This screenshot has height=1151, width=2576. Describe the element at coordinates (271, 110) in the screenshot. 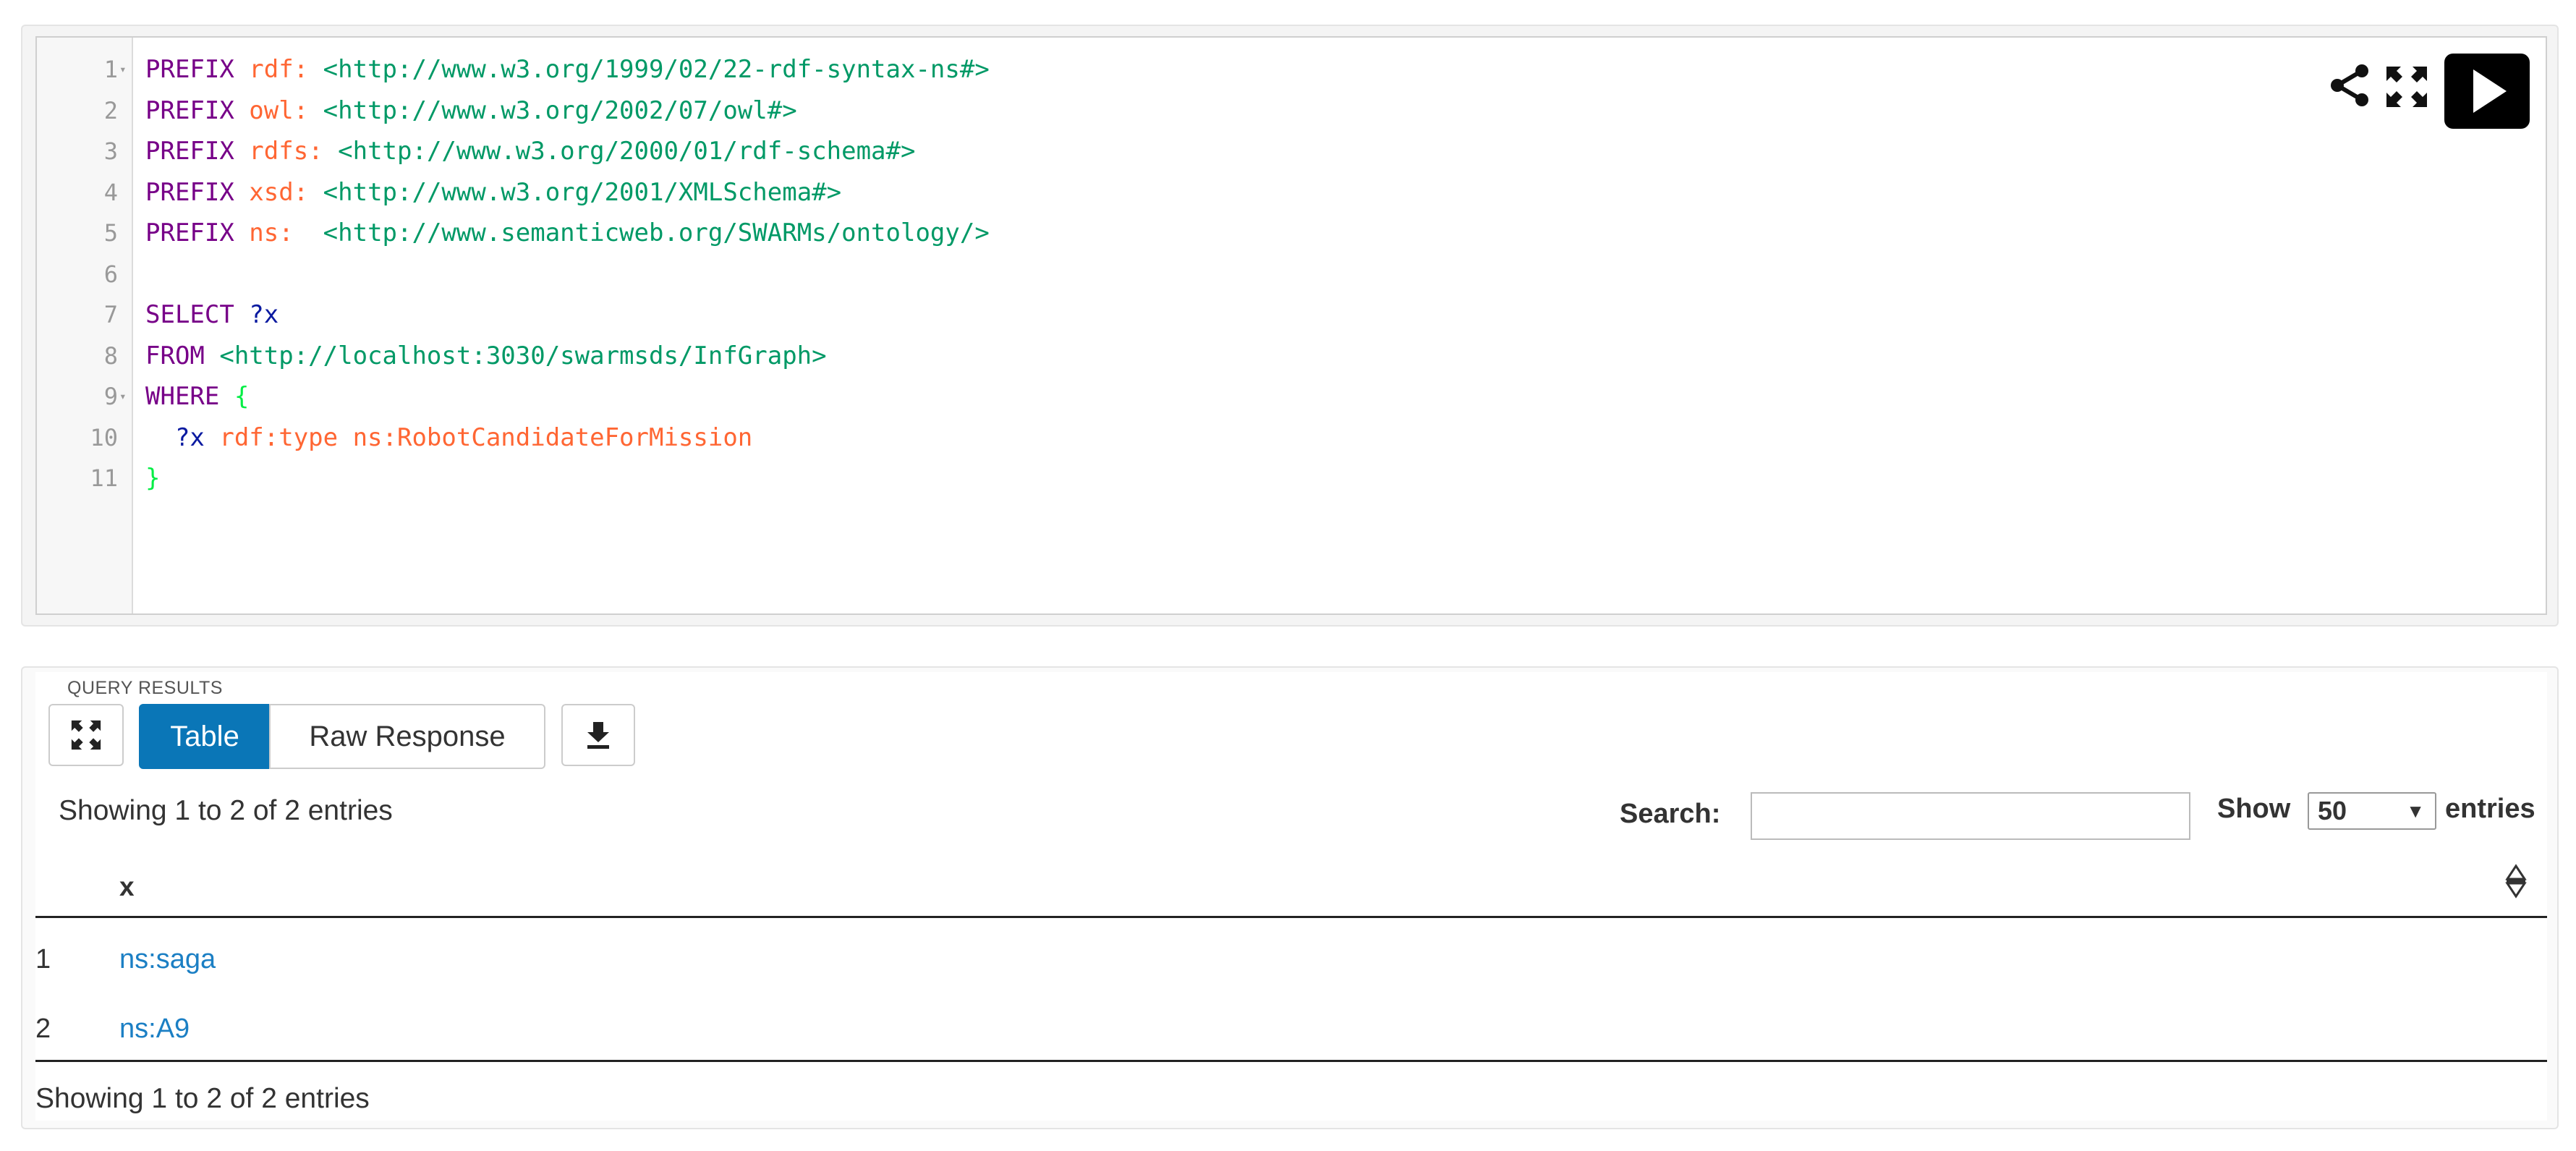

I see `code-token: owl:` at that location.